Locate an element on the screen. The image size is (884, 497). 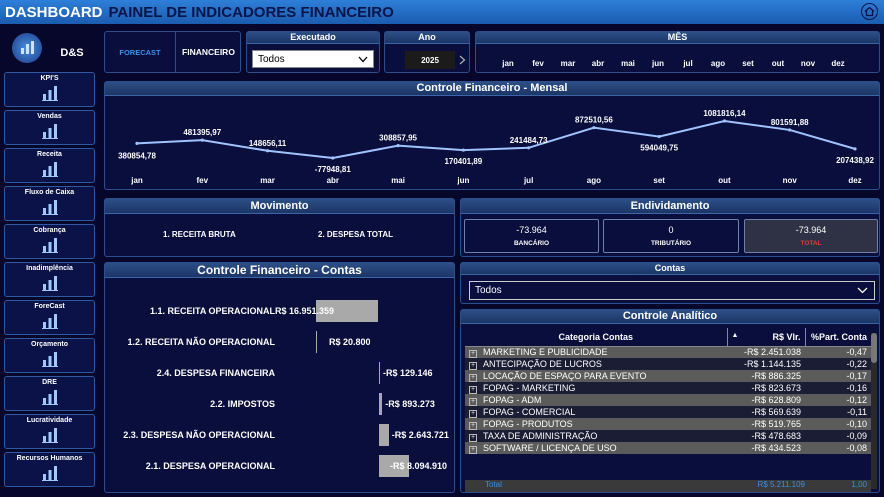
part-cell: -0,16 is located at coordinates (856, 388).